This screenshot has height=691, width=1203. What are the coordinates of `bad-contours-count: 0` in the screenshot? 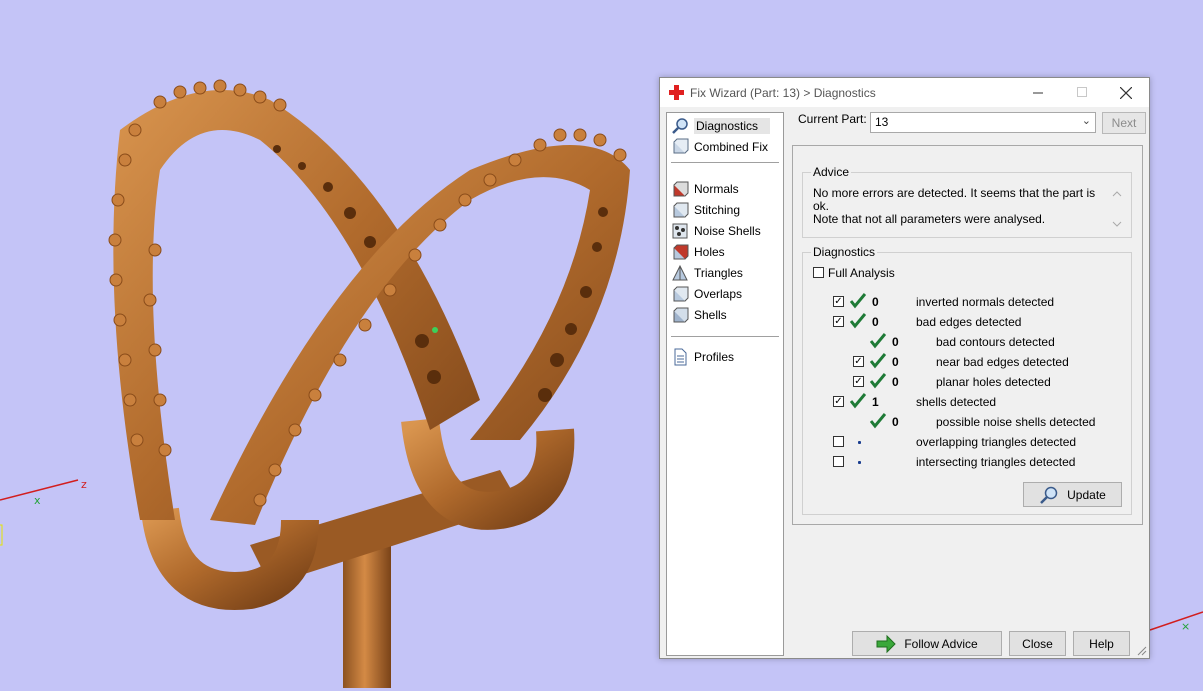 It's located at (895, 342).